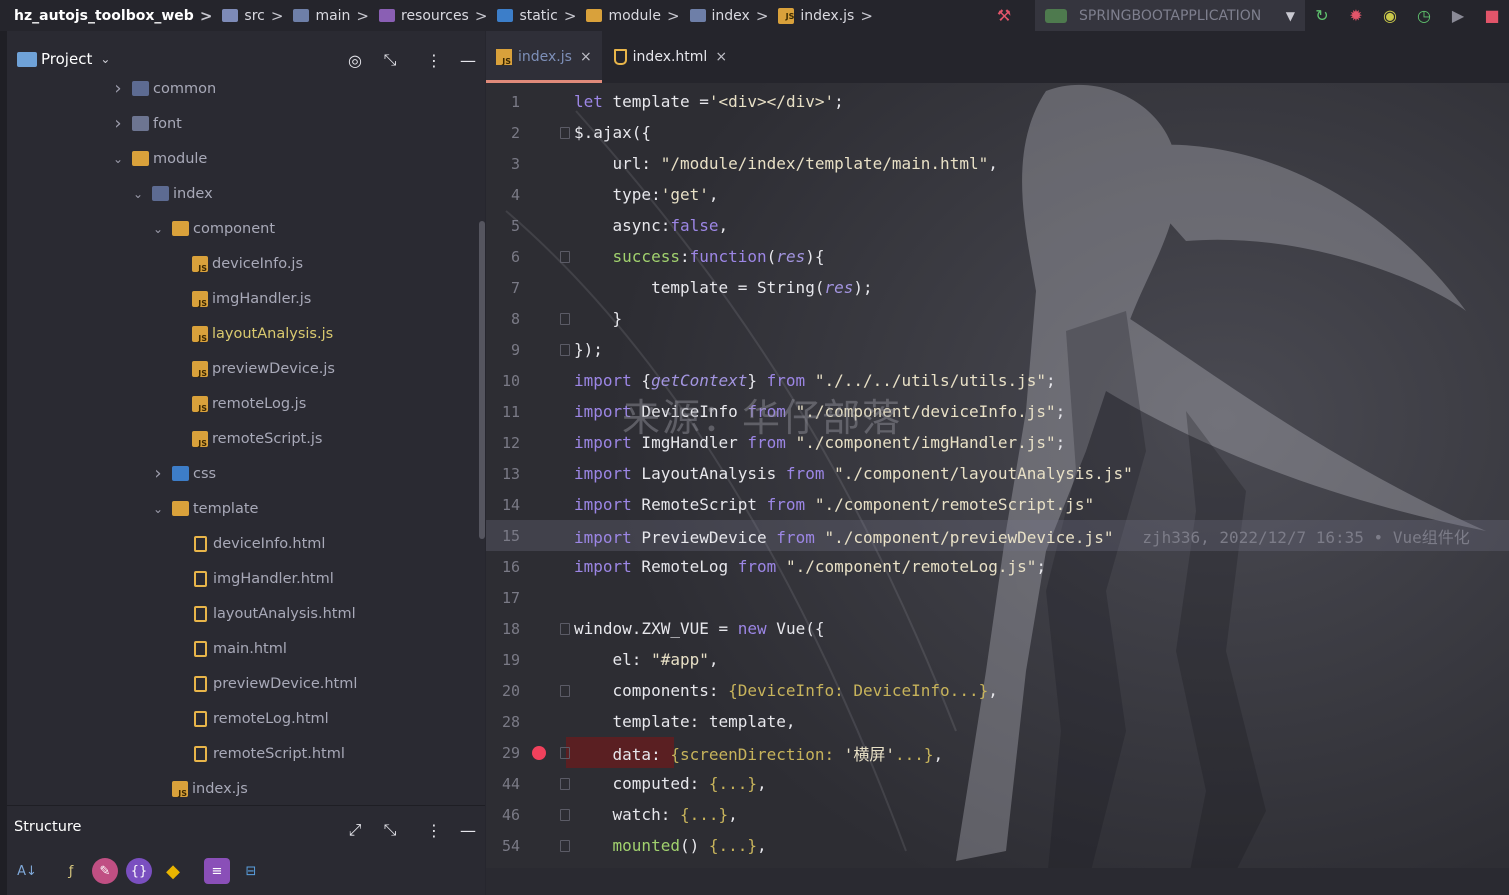 This screenshot has height=895, width=1509. Describe the element at coordinates (997, 659) in the screenshot. I see `code-line: 19 el: "#app",` at that location.